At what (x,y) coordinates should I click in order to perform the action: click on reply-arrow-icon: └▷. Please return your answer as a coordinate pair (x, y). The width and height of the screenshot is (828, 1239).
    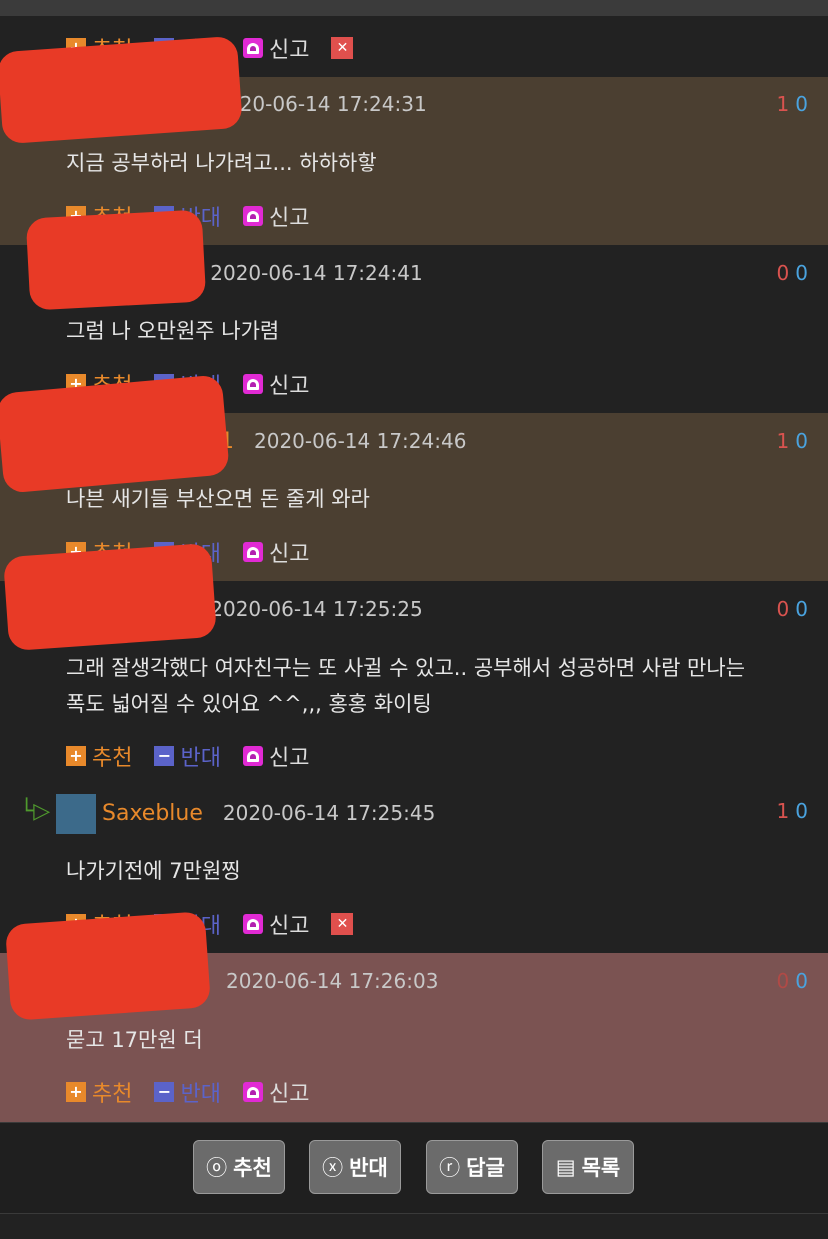
    Looking at the image, I should click on (35, 811).